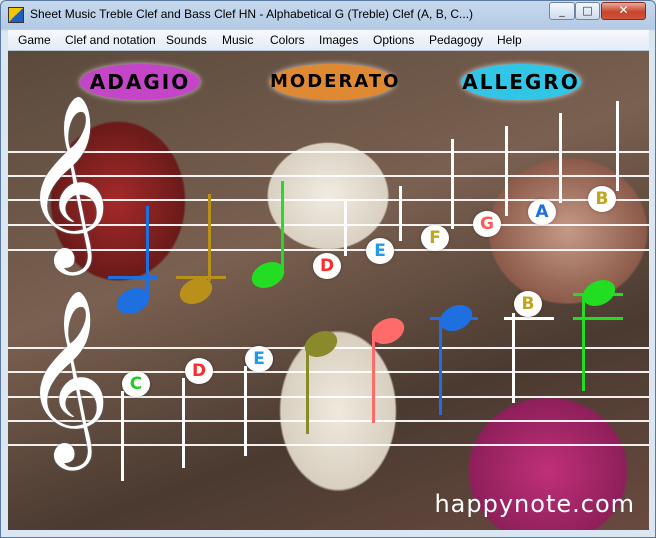 This screenshot has width=656, height=538. What do you see at coordinates (509, 40) in the screenshot?
I see `menu-help: Help` at bounding box center [509, 40].